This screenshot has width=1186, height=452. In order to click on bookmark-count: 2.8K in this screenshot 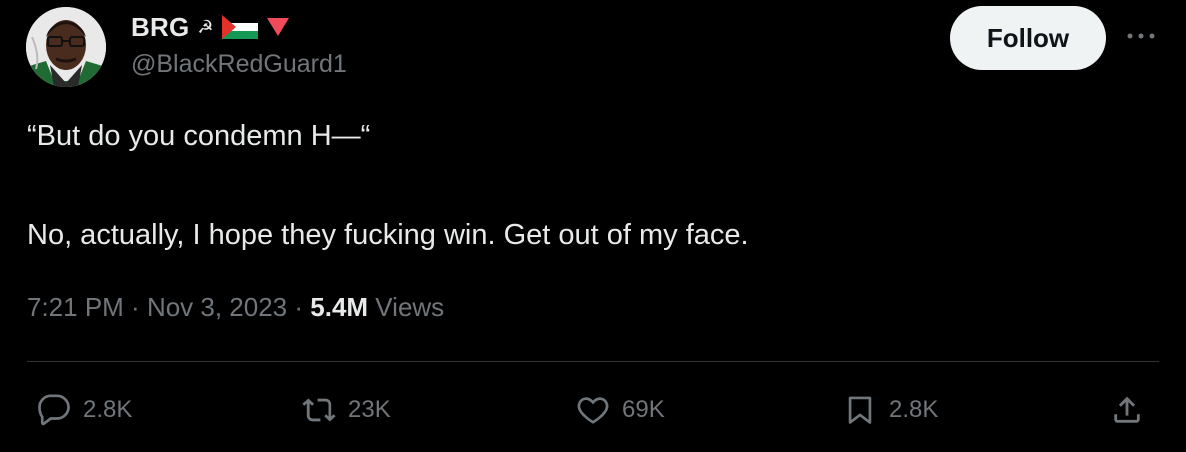, I will do `click(914, 409)`.